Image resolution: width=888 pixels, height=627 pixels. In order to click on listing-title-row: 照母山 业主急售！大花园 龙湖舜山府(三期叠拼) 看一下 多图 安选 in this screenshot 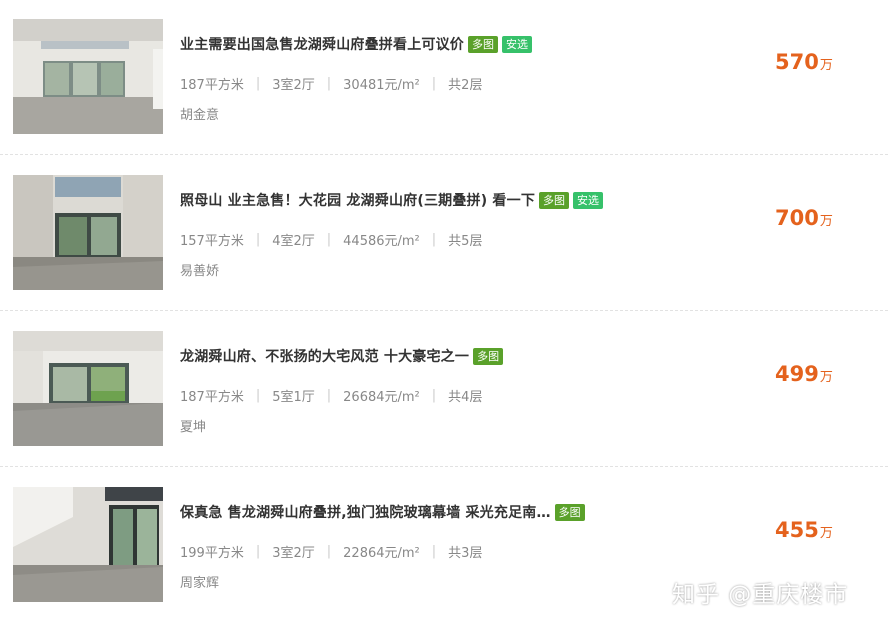, I will do `click(392, 200)`.